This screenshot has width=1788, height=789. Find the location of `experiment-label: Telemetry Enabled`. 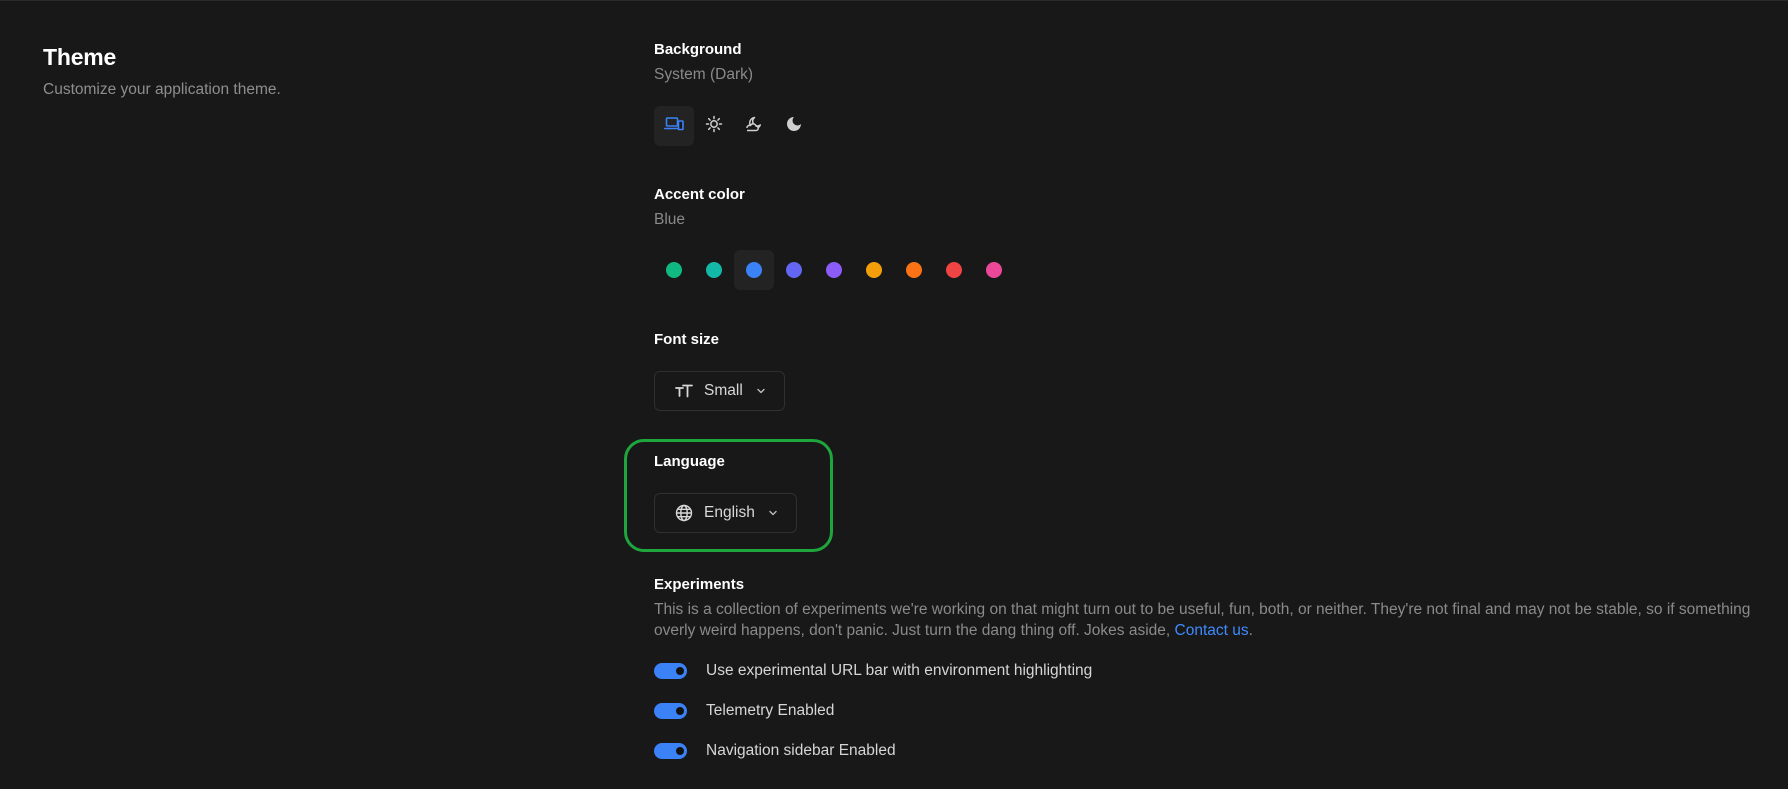

experiment-label: Telemetry Enabled is located at coordinates (770, 710).